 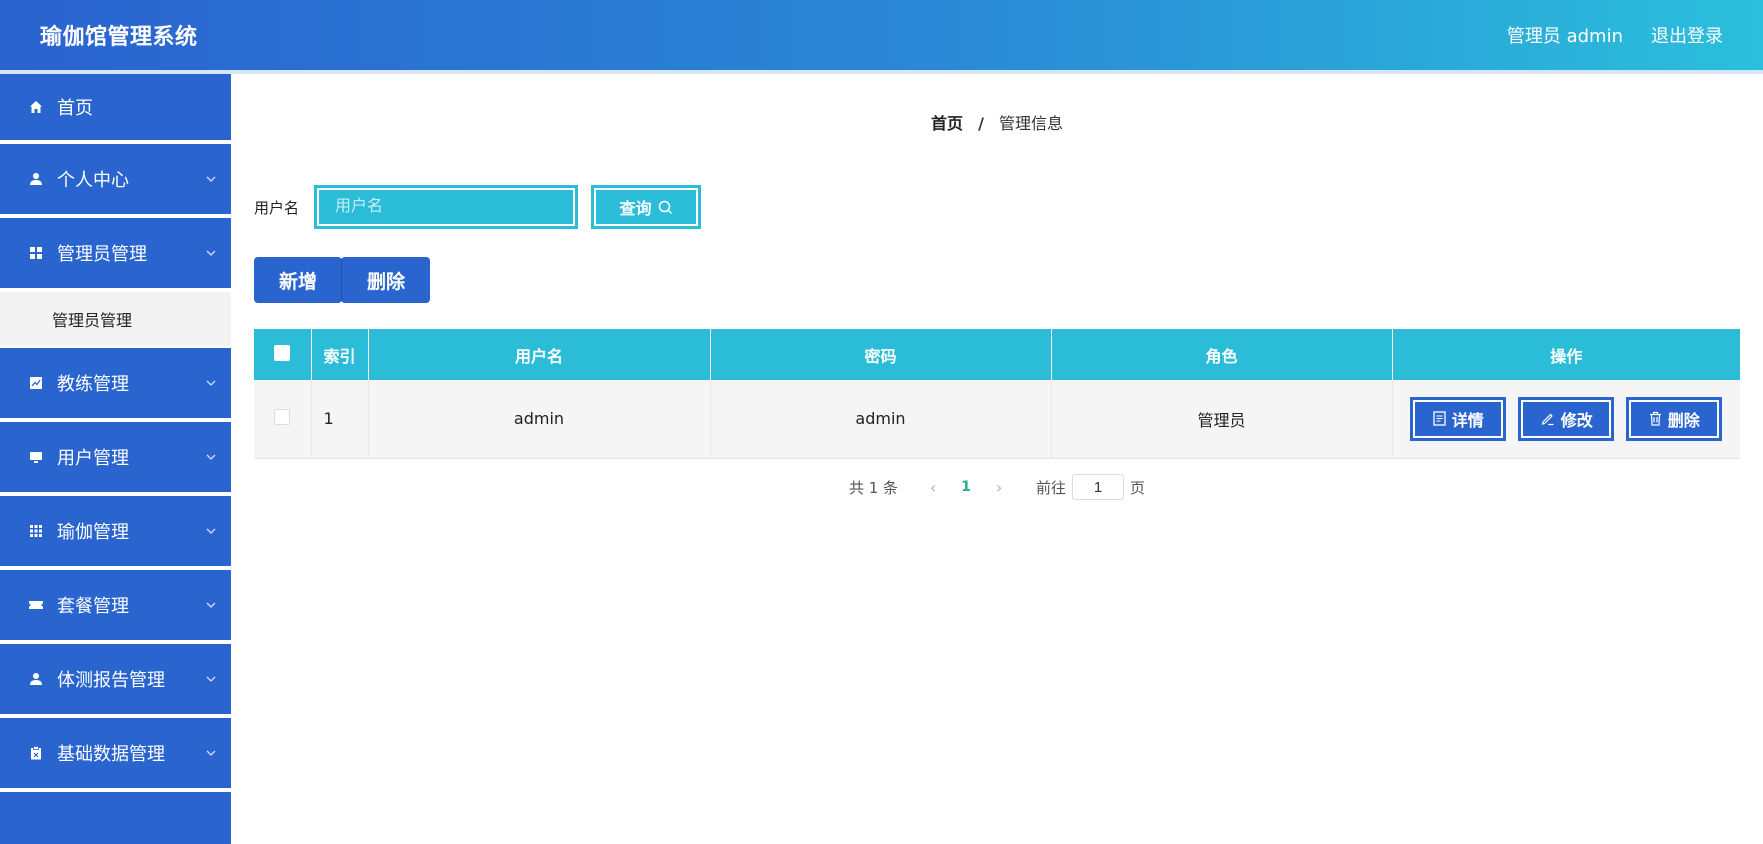 What do you see at coordinates (75, 108) in the screenshot?
I see `sidebar-item-label: 首页` at bounding box center [75, 108].